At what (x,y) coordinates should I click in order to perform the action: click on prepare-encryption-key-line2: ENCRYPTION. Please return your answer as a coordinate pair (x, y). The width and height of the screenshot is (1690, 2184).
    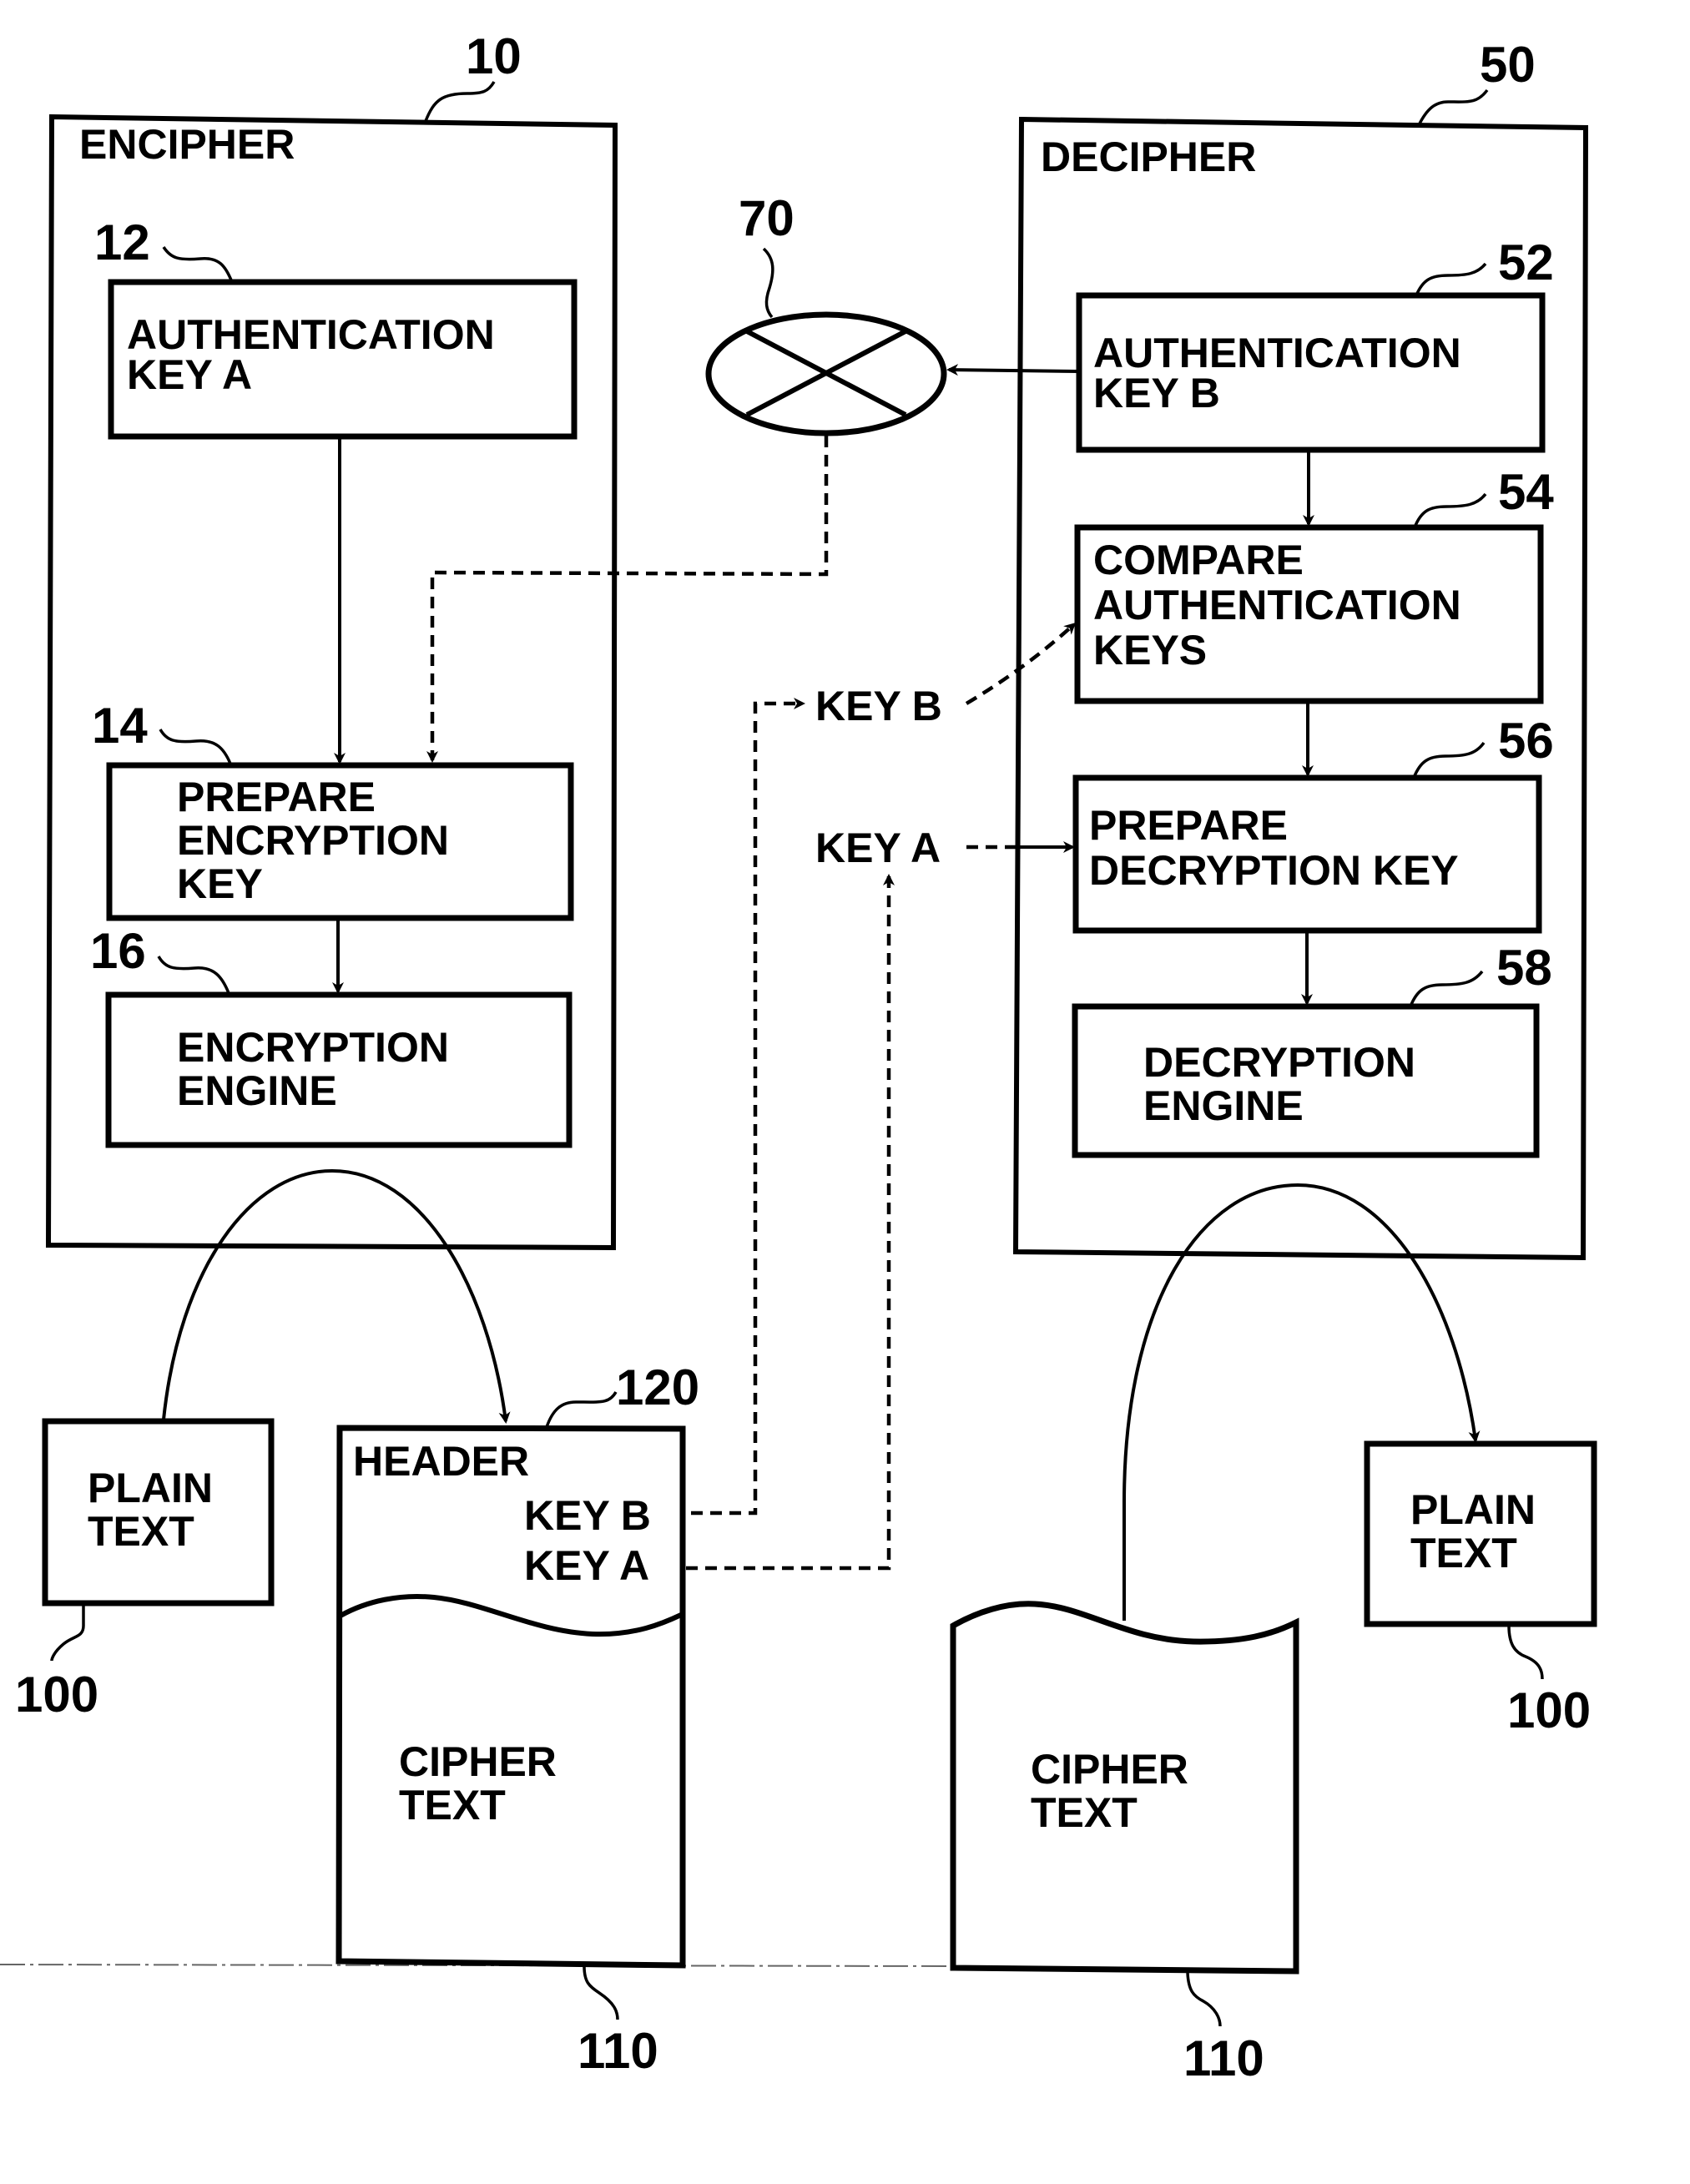
    Looking at the image, I should click on (313, 840).